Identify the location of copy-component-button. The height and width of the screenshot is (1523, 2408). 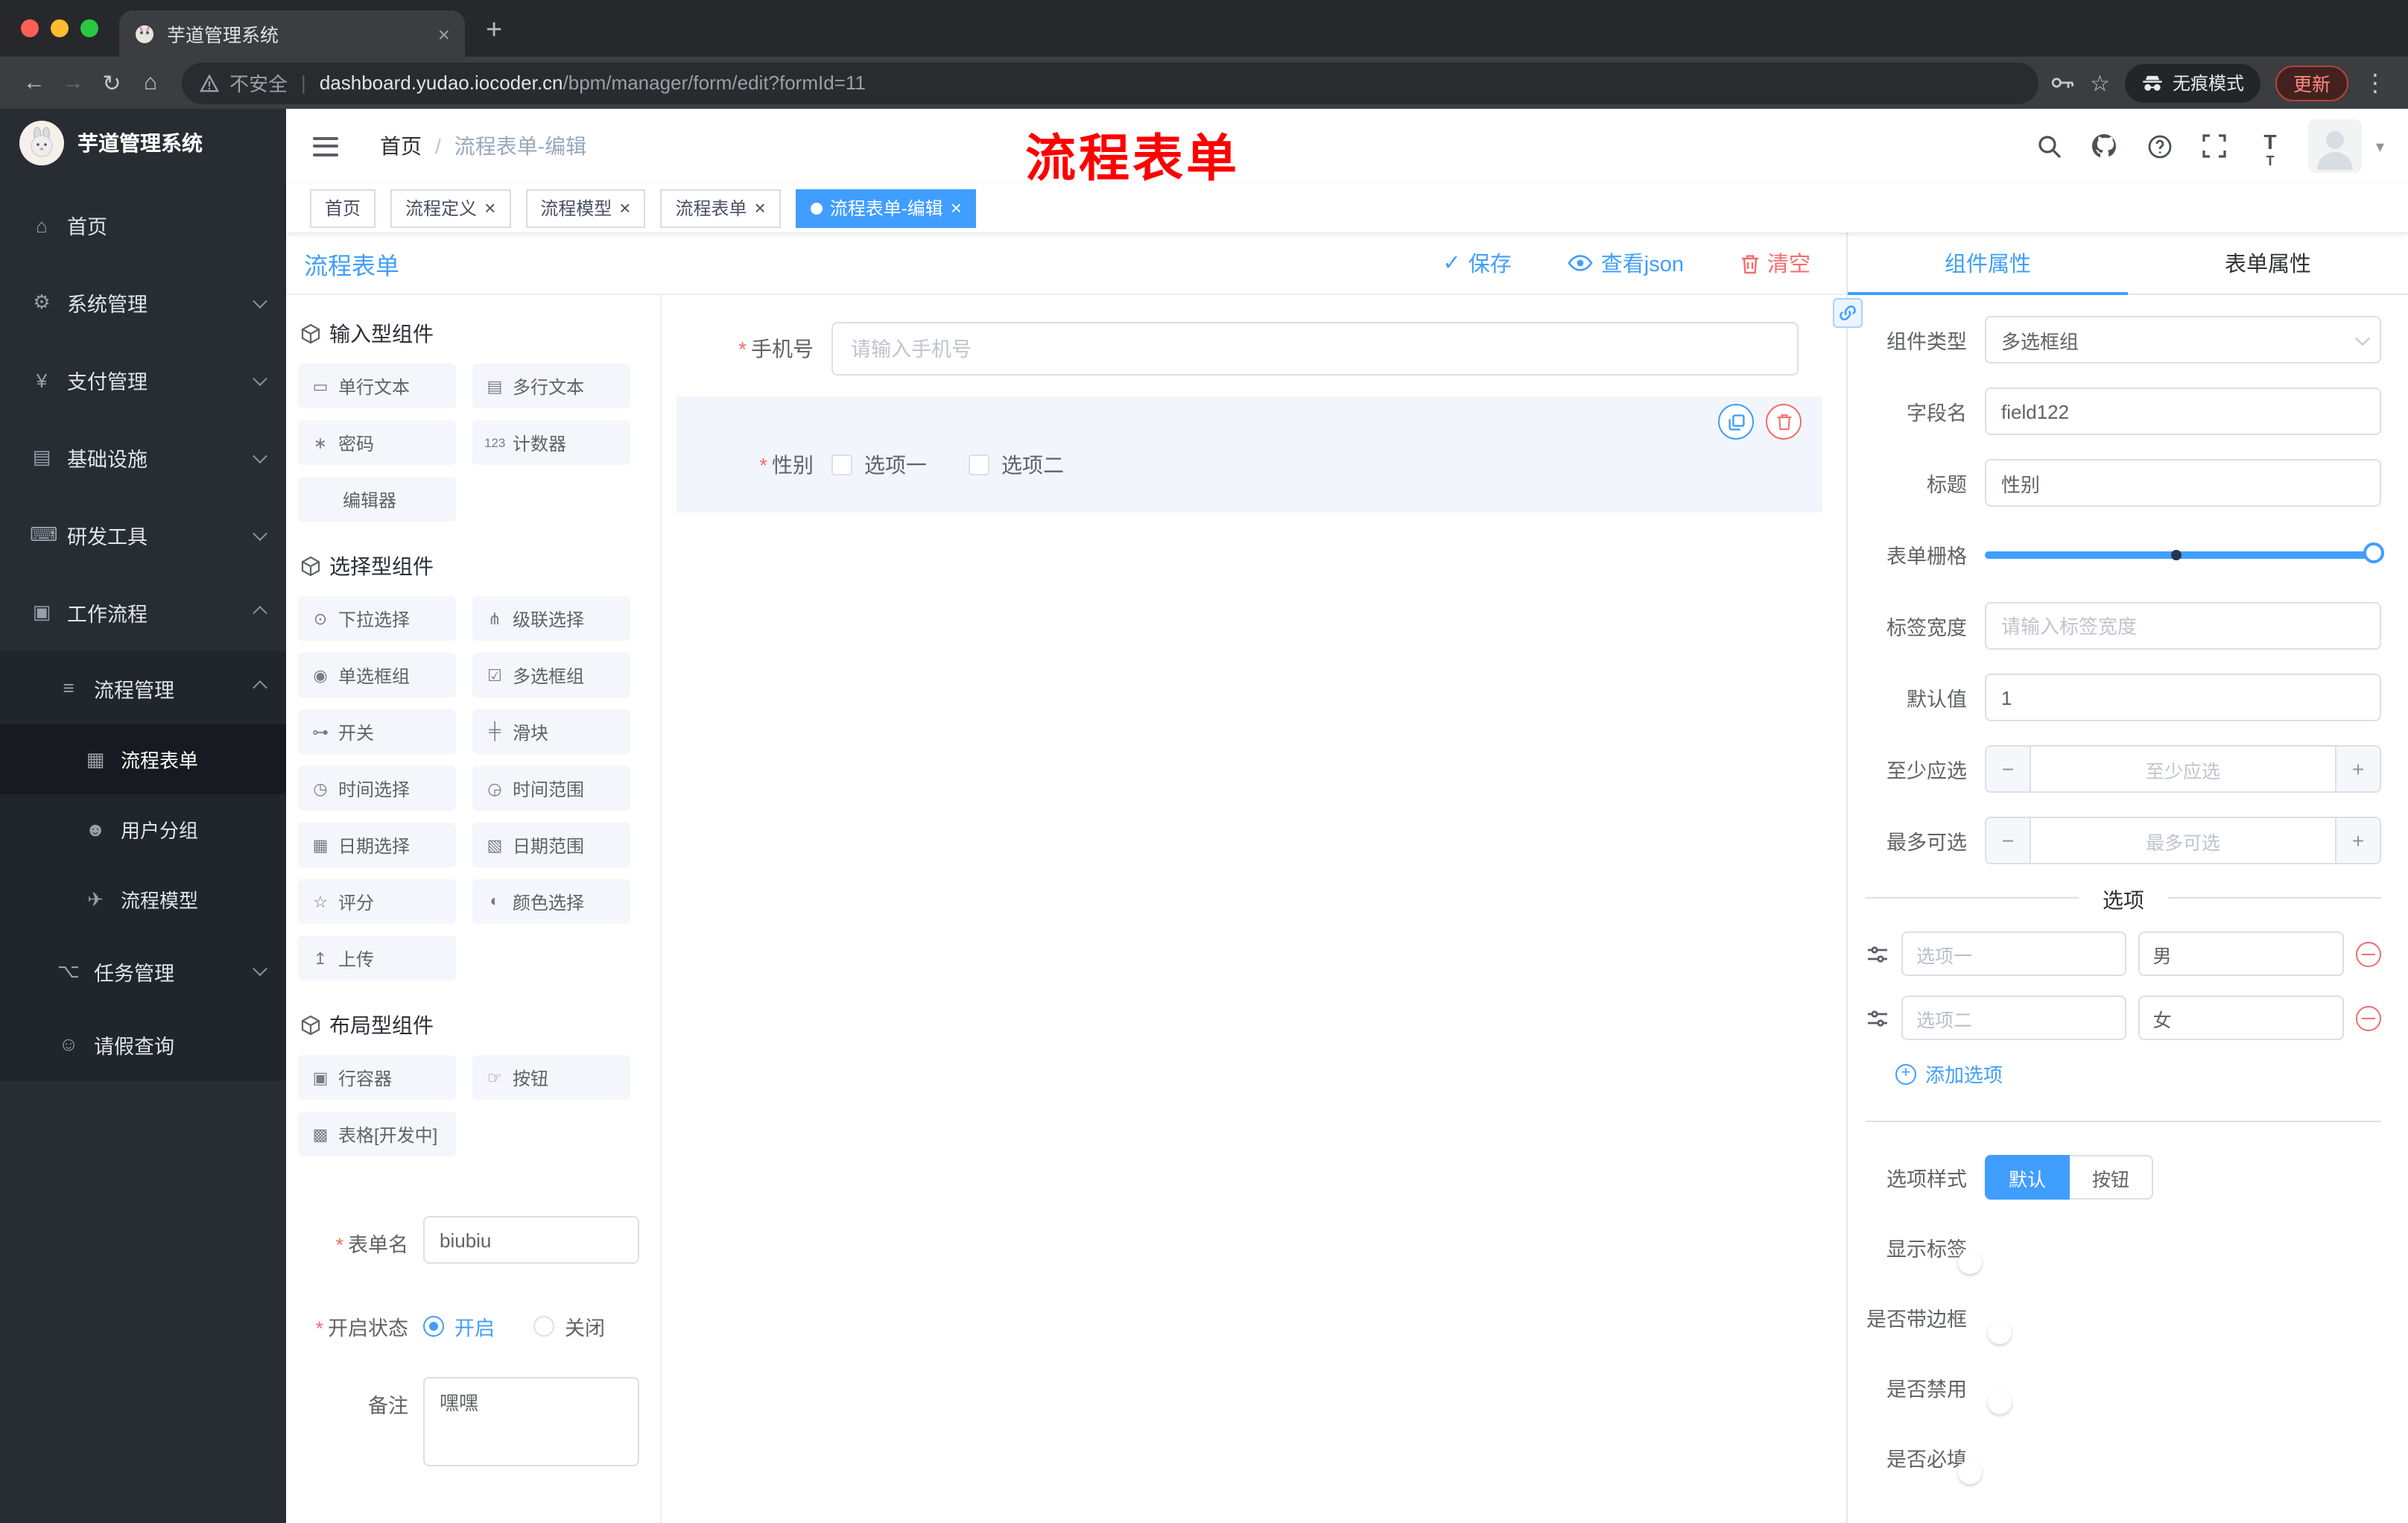
(1736, 422).